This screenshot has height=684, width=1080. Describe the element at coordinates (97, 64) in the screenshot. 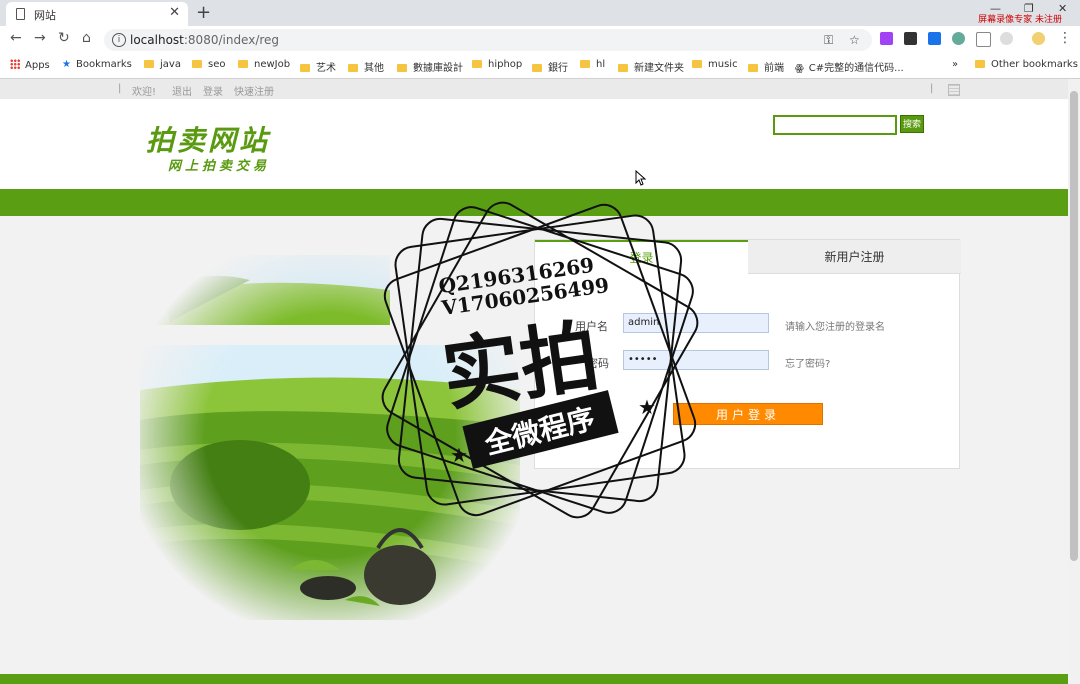

I see `bookmark-bookmarks: ★ Bookmarks` at that location.